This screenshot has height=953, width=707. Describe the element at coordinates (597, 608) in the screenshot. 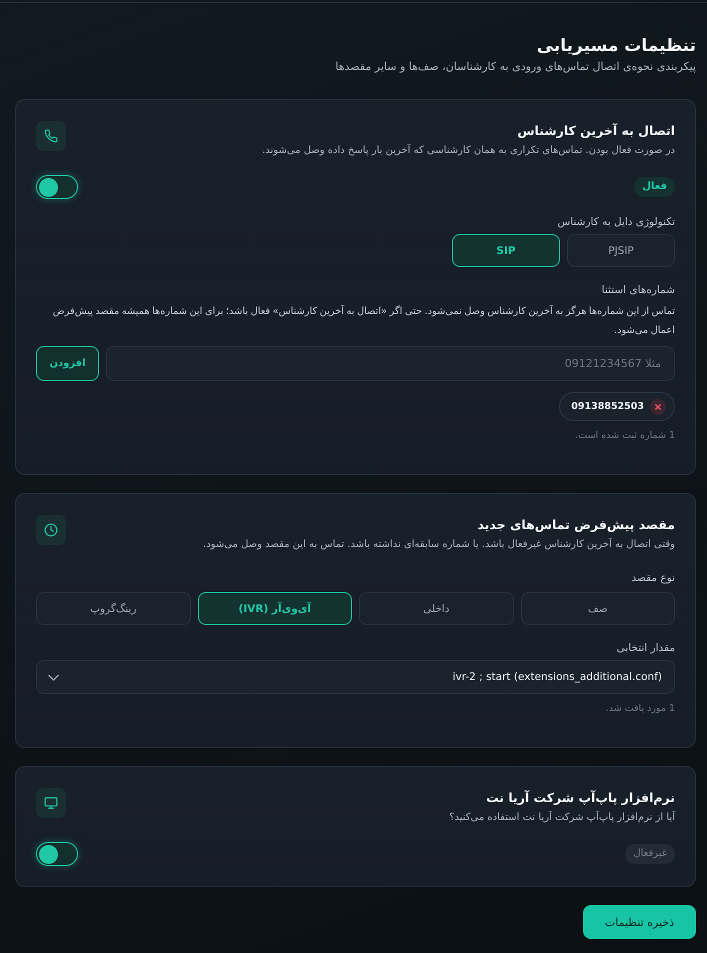

I see `option-button: صف` at that location.